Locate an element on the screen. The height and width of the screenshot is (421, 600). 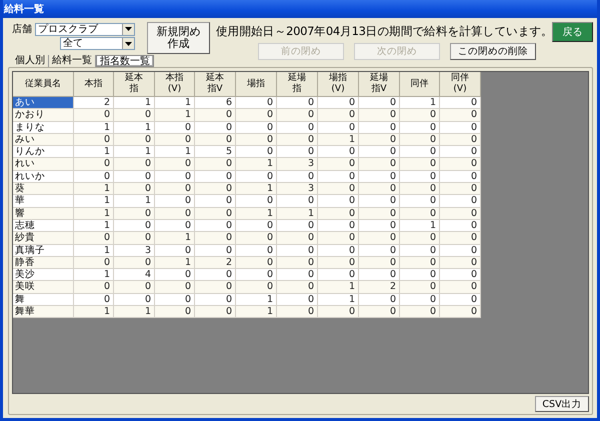
table-cell: 志穂 is located at coordinates (43, 226).